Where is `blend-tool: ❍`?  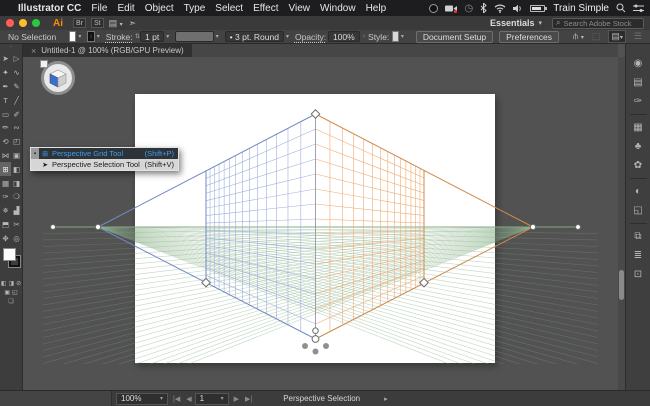 blend-tool: ❍ is located at coordinates (16, 197).